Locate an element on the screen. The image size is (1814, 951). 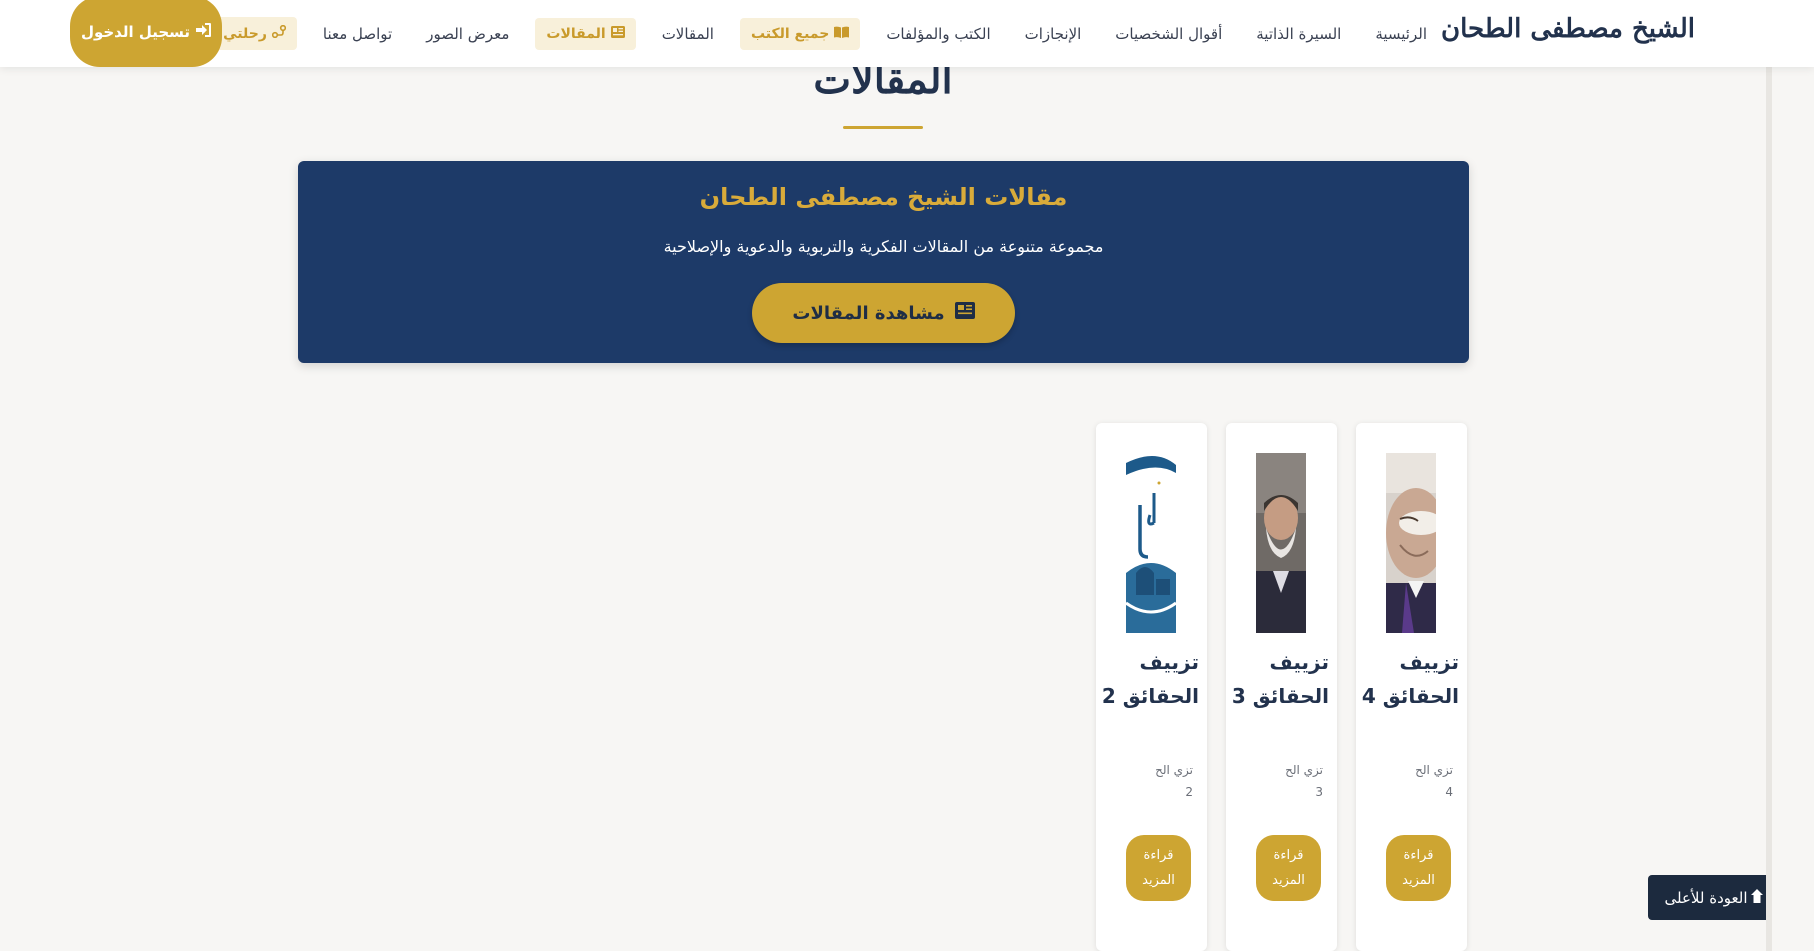
back-to-top-button: العودة للأعلى is located at coordinates (1714, 897).